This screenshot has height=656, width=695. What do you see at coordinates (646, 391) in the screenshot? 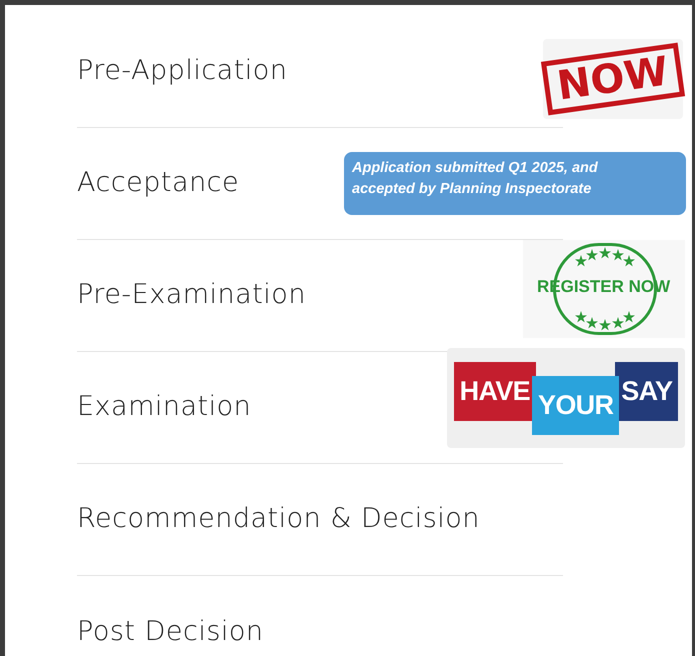
I see `speech-bubble: SAY` at bounding box center [646, 391].